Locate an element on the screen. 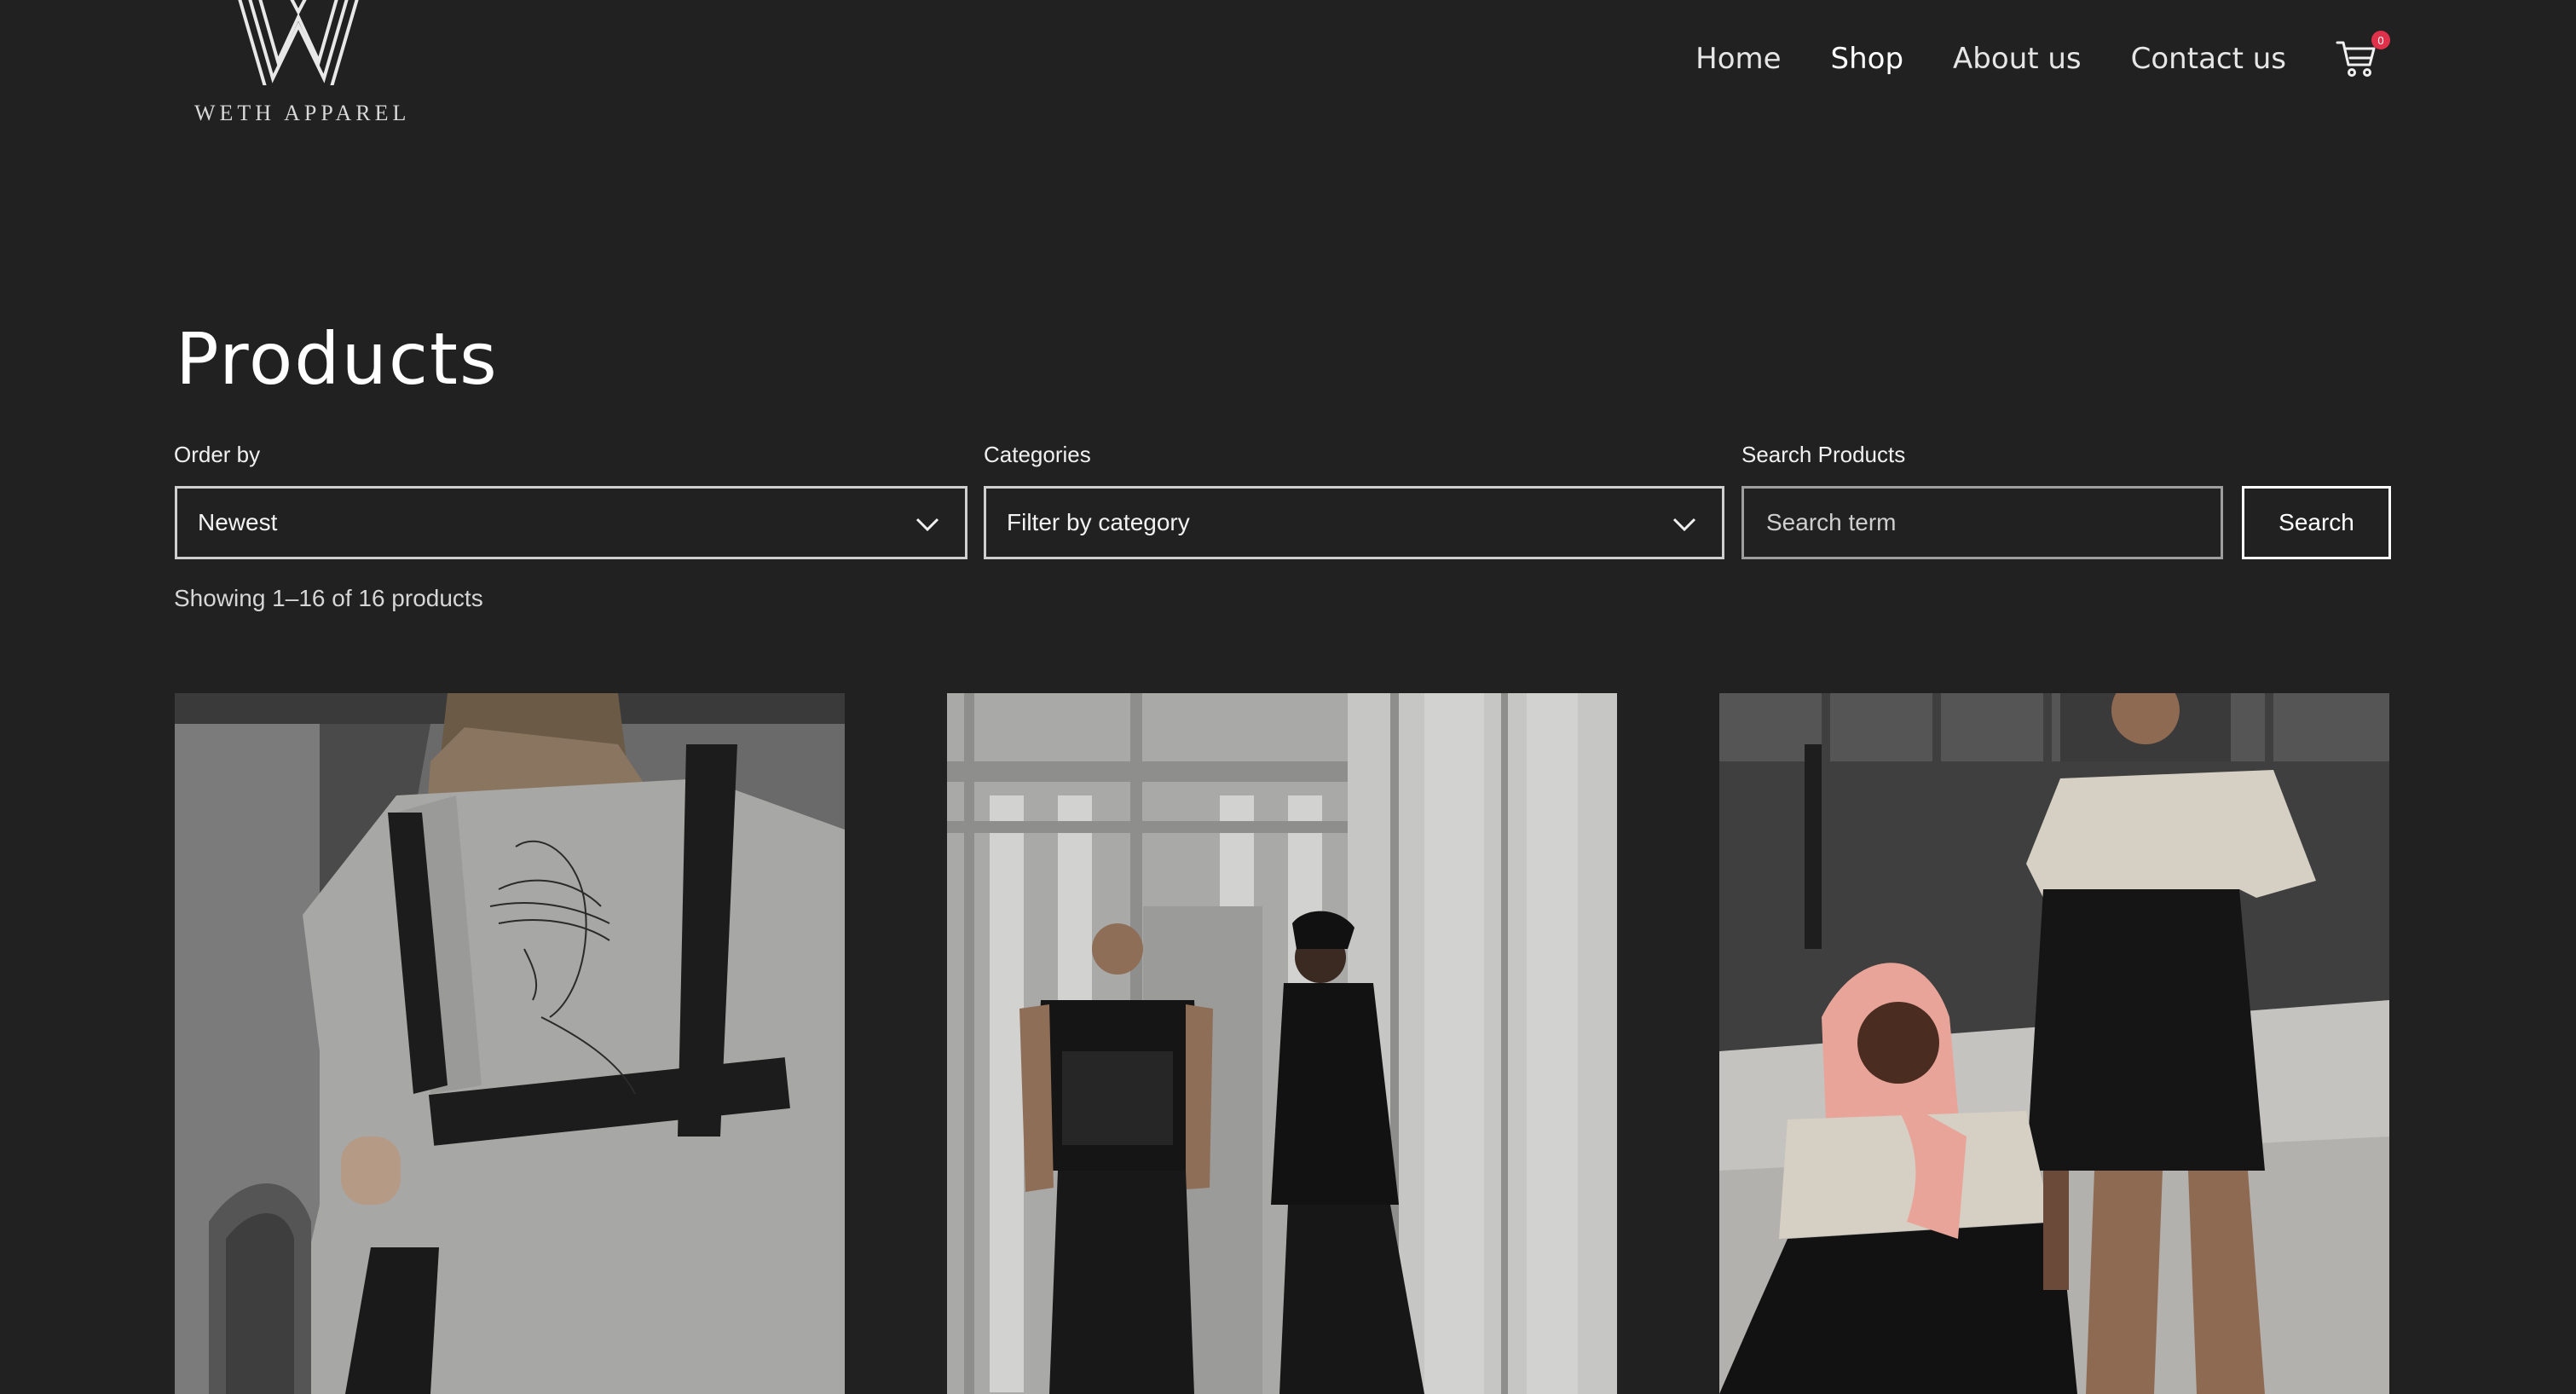 This screenshot has width=2576, height=1394. search-label: Search Products is located at coordinates (1823, 454).